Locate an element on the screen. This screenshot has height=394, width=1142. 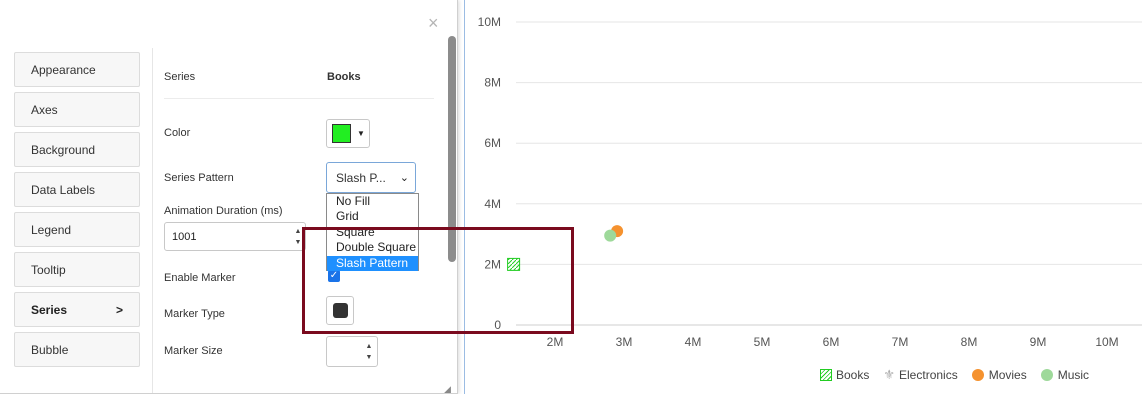
chart-legend: Books ⚜ Electronics Movies Music is located at coordinates (961, 375).